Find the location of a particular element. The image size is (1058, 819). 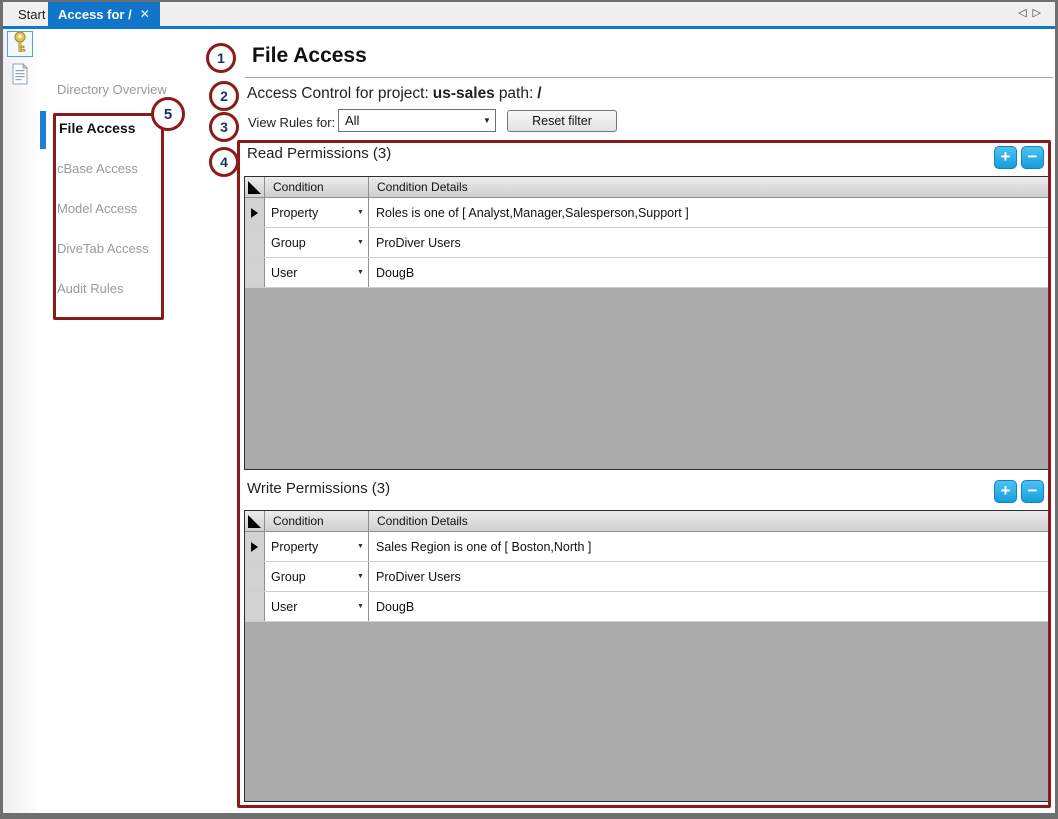

reset-filter-label: Reset filter is located at coordinates (562, 121).